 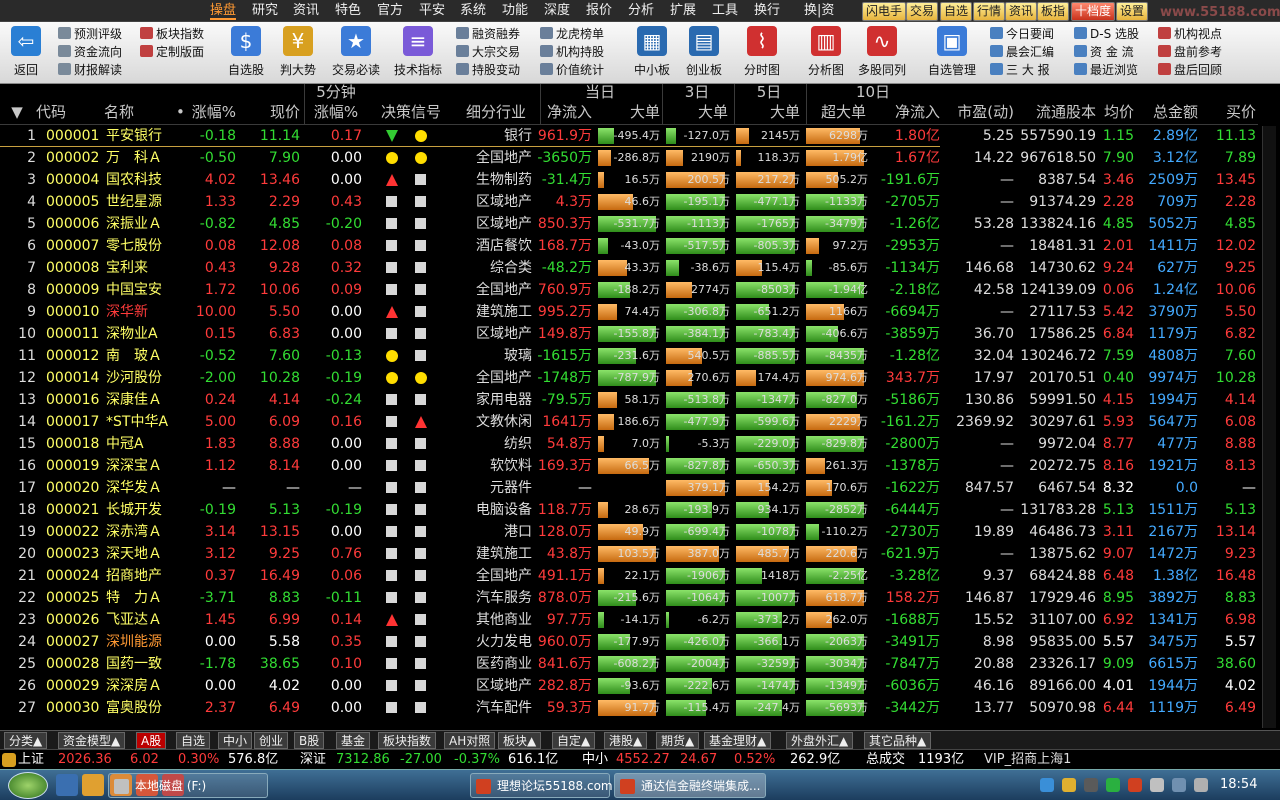 I want to click on menu-item: 换行, so click(x=767, y=11).